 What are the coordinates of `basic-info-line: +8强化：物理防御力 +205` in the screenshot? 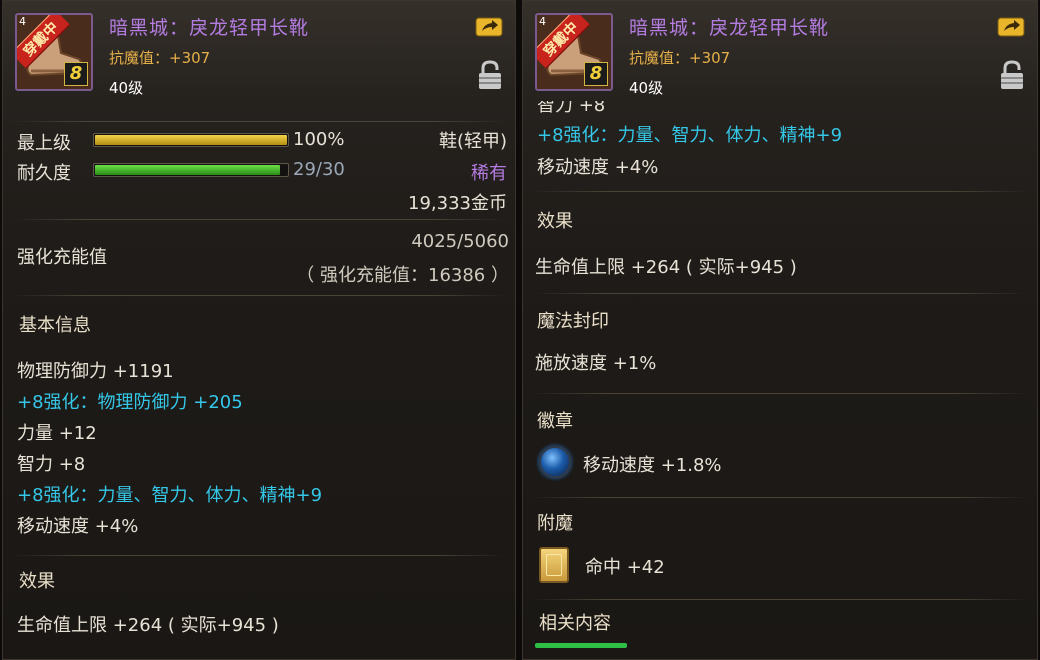 It's located at (130, 402).